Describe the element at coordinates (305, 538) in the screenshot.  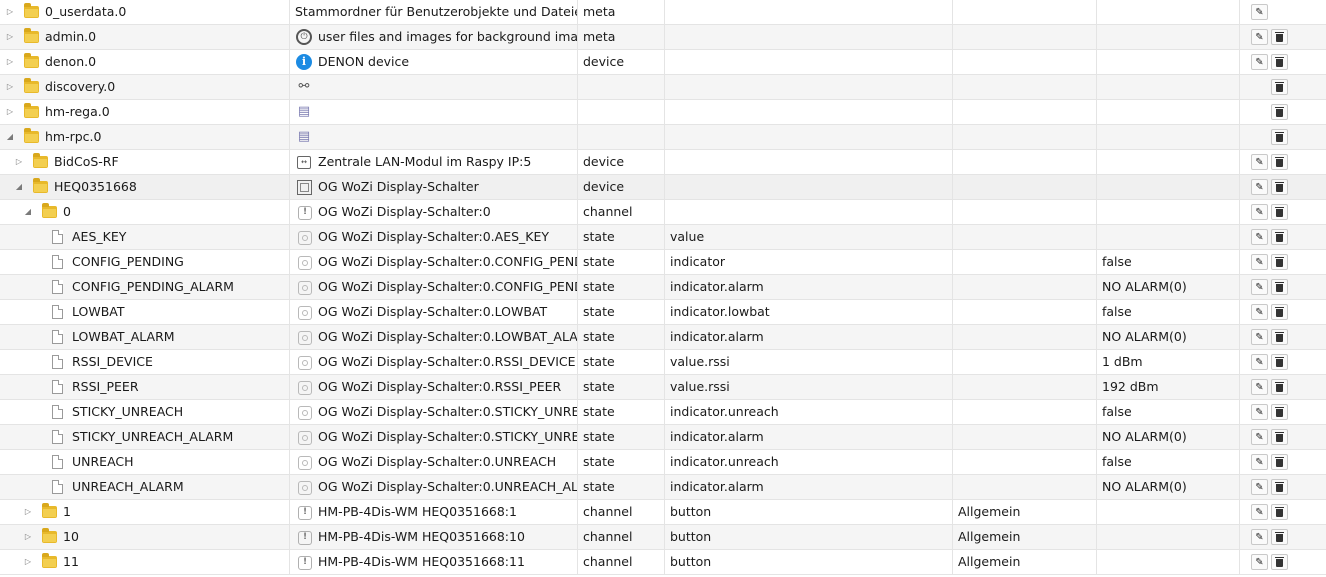
I see `channel-icon: !` at that location.